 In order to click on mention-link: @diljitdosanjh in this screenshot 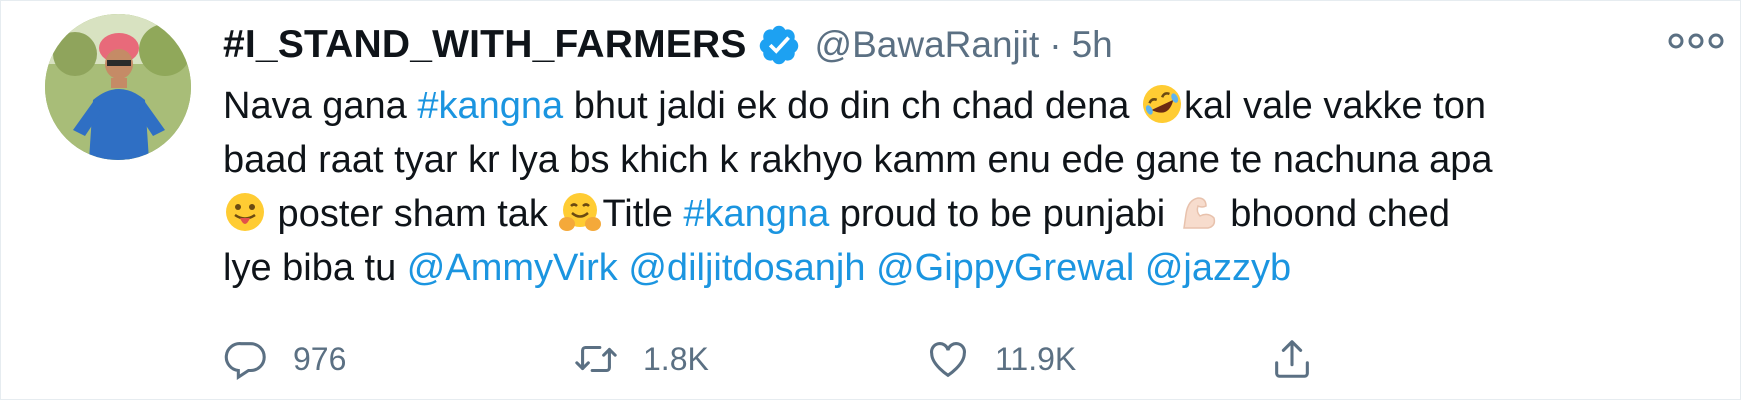, I will do `click(746, 268)`.